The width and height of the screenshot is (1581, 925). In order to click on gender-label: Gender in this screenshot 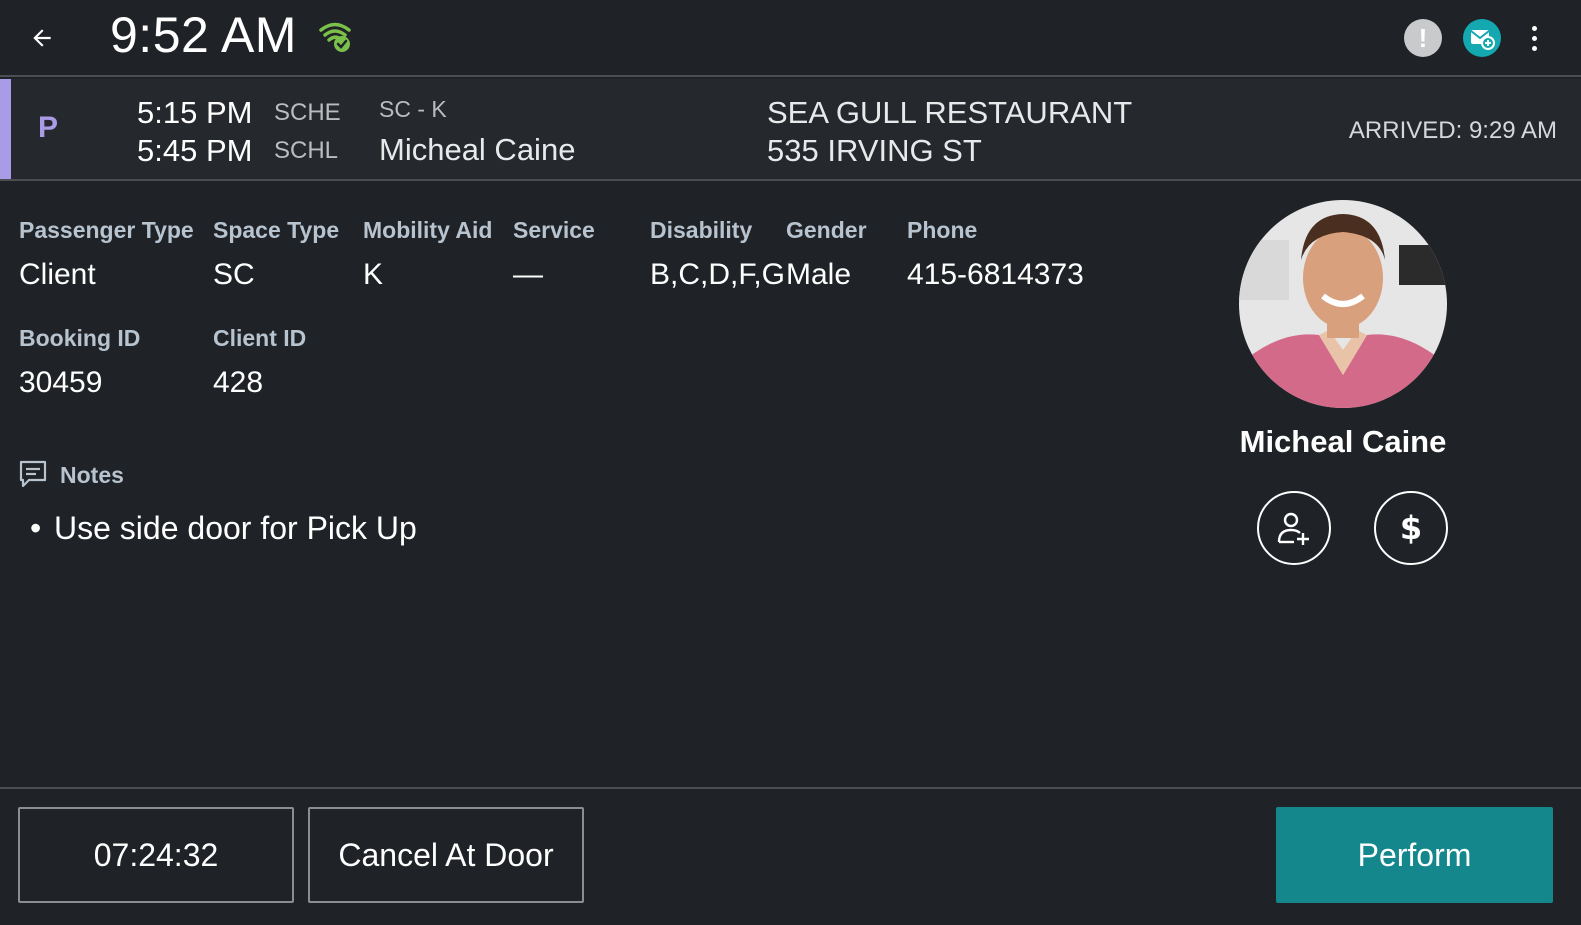, I will do `click(826, 230)`.